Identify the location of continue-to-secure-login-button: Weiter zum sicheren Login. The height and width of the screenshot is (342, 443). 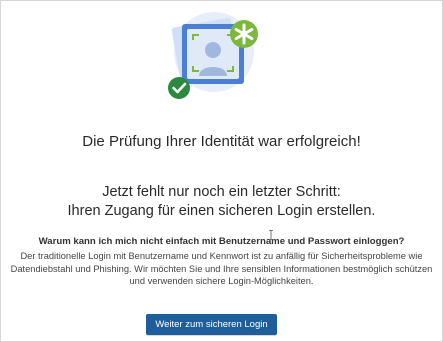
(211, 324).